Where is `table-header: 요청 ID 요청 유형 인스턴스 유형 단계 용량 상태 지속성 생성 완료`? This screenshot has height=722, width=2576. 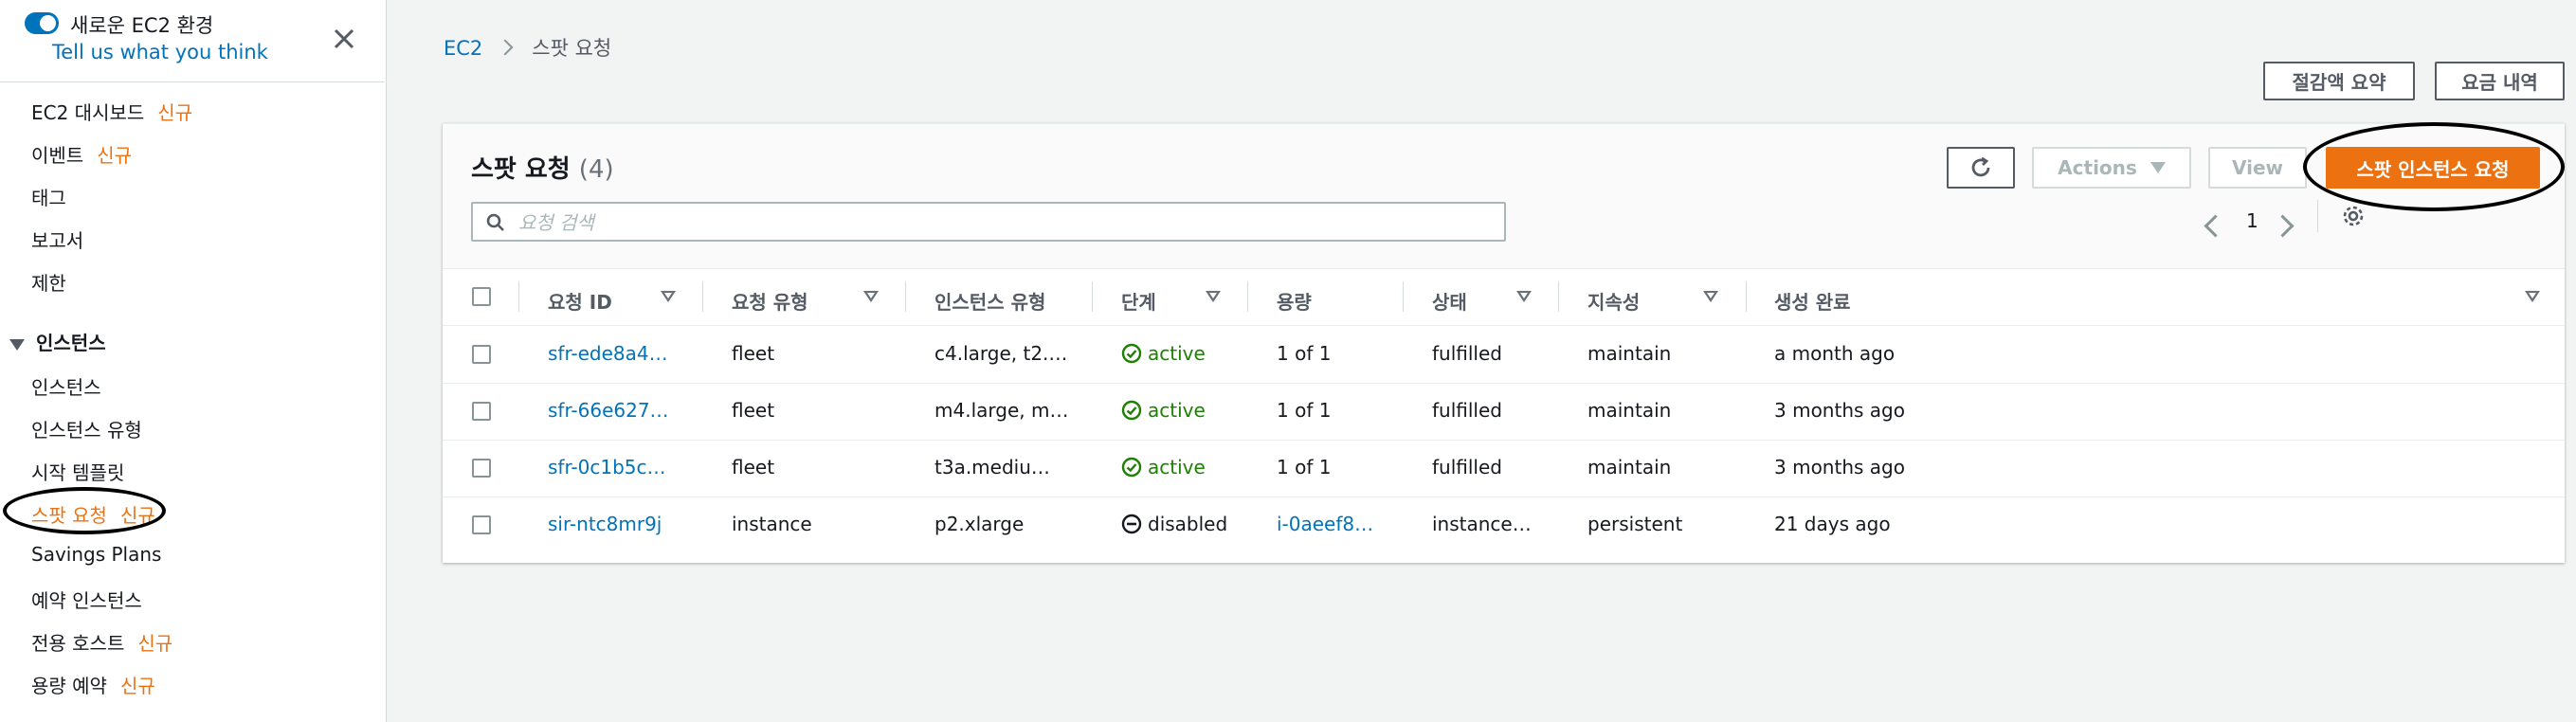
table-header: 요청 ID 요청 유형 인스턴스 유형 단계 용량 상태 지속성 생성 완료 is located at coordinates (1504, 297).